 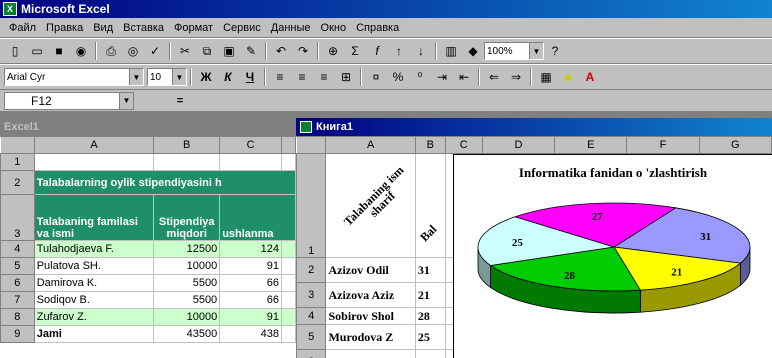 What do you see at coordinates (250, 334) in the screenshot?
I see `total-deduction-cell: 438` at bounding box center [250, 334].